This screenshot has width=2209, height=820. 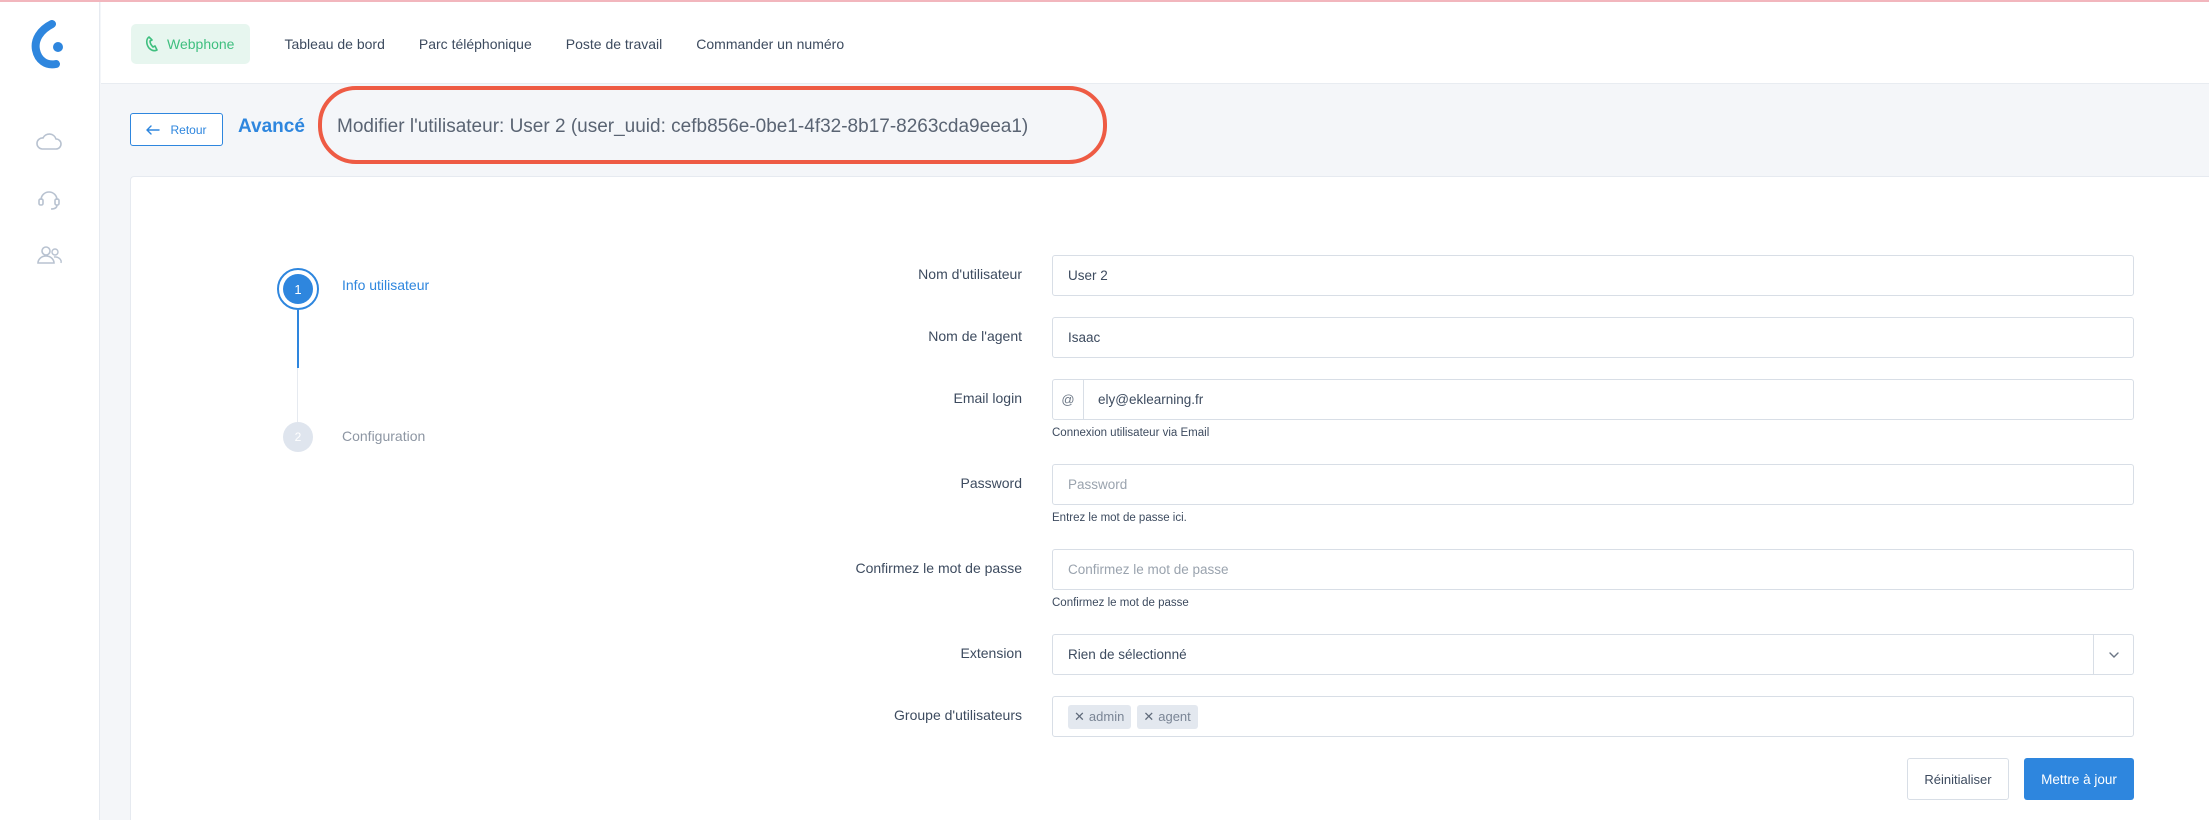 I want to click on email-prefix: @, so click(x=1068, y=399).